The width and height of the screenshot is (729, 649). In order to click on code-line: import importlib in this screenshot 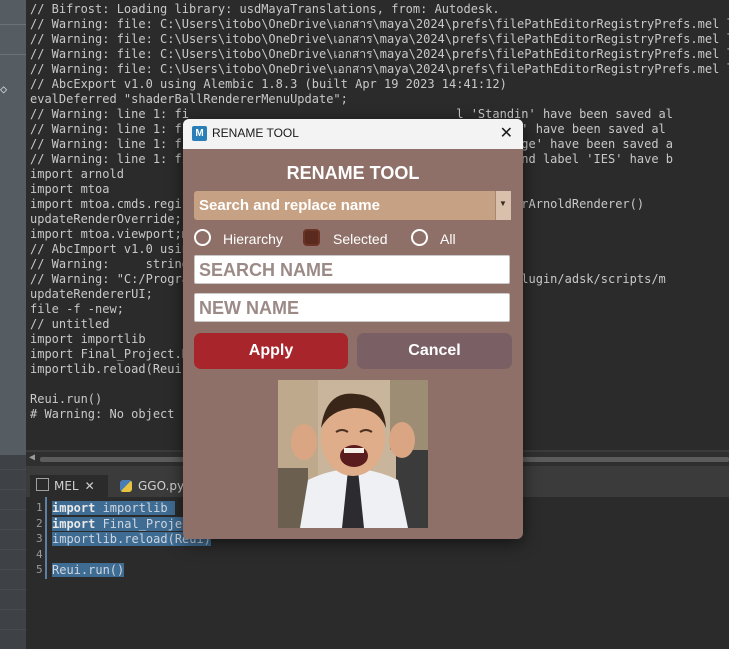, I will do `click(113, 508)`.